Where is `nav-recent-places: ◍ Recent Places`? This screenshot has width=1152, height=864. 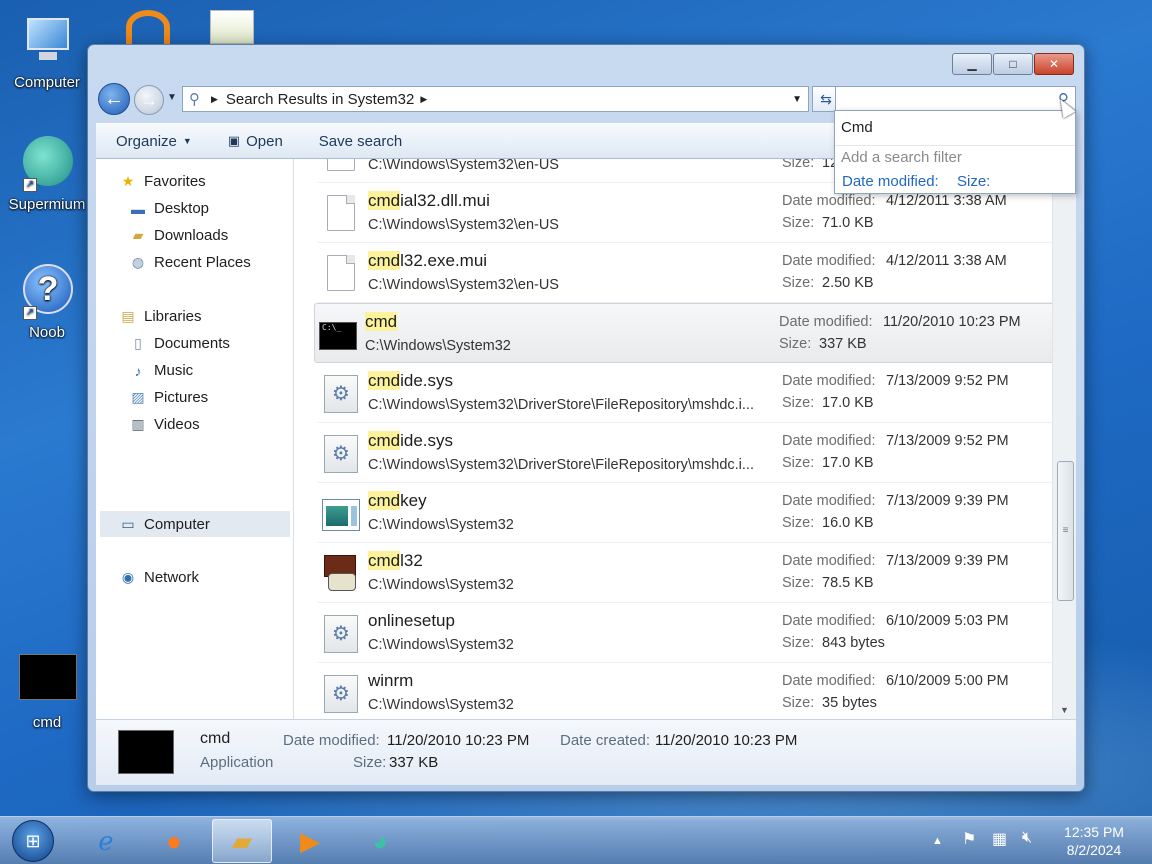
nav-recent-places: ◍ Recent Places is located at coordinates (189, 262).